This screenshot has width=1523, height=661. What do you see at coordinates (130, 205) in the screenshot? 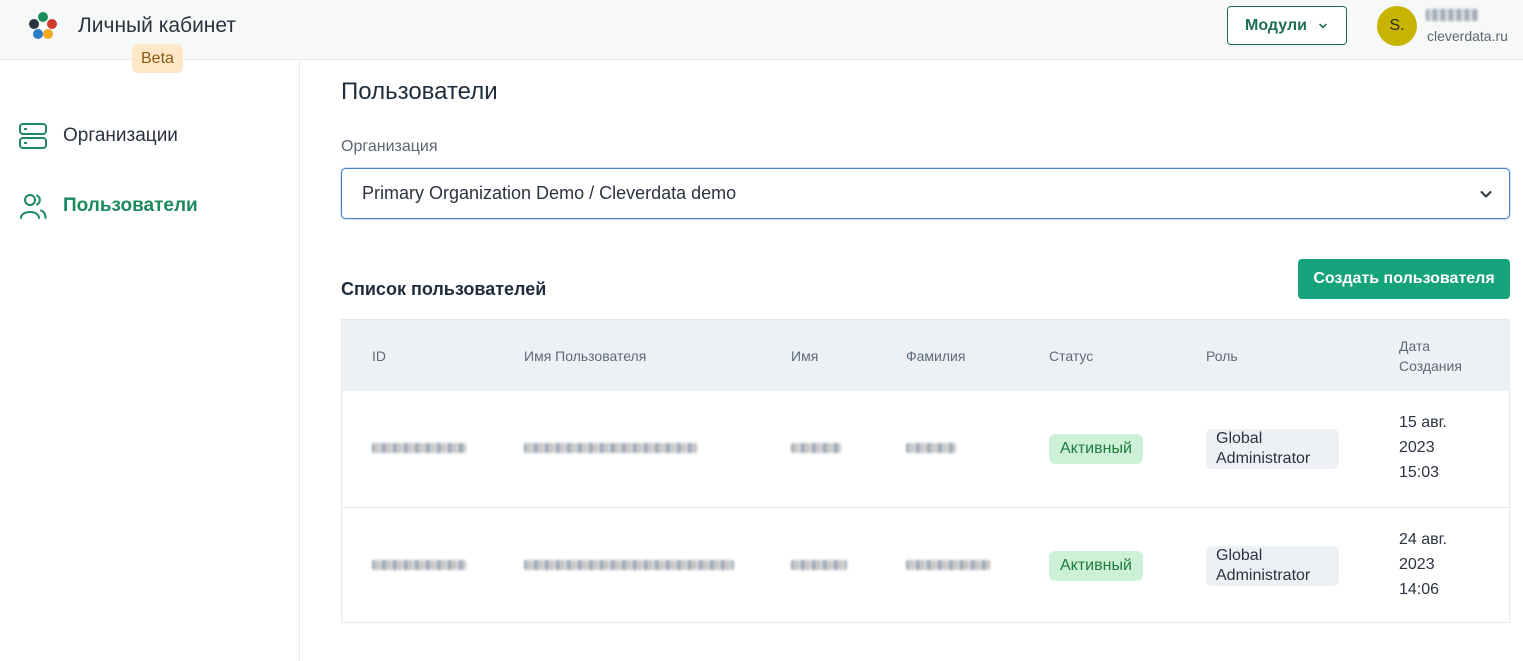
I see `sidebar-item-label: Пользователи` at bounding box center [130, 205].